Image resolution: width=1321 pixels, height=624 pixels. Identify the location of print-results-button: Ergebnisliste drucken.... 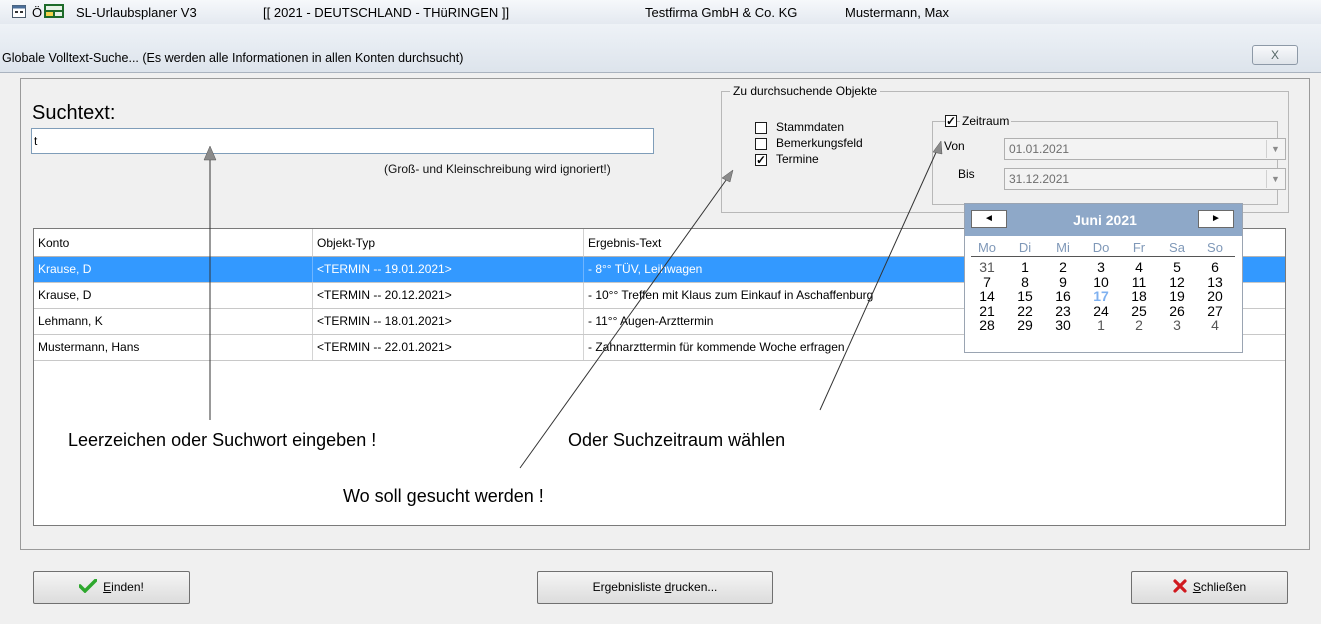
(655, 587).